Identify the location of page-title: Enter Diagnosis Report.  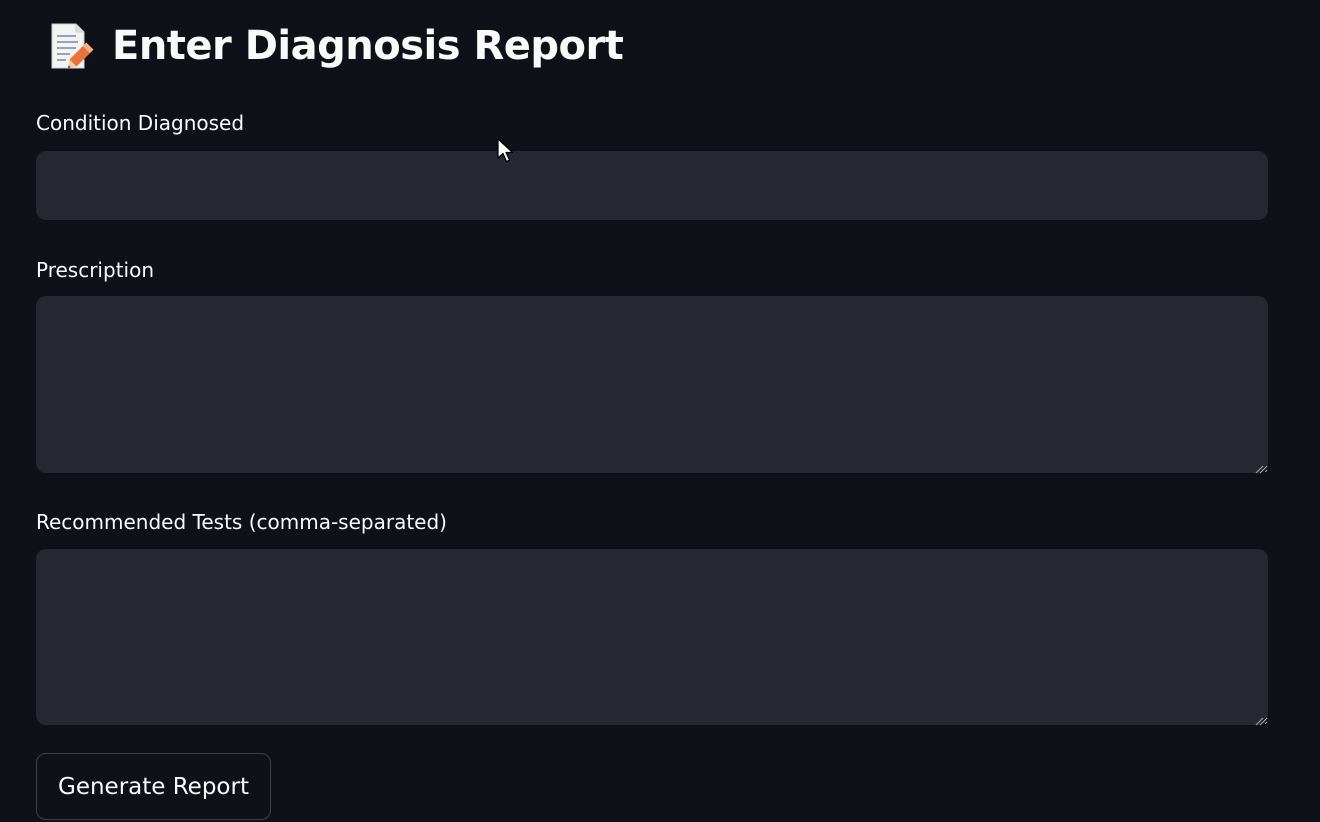
(368, 46).